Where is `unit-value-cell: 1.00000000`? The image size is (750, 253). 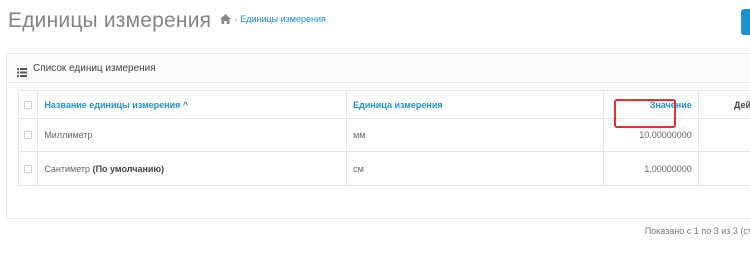 unit-value-cell: 1.00000000 is located at coordinates (651, 168).